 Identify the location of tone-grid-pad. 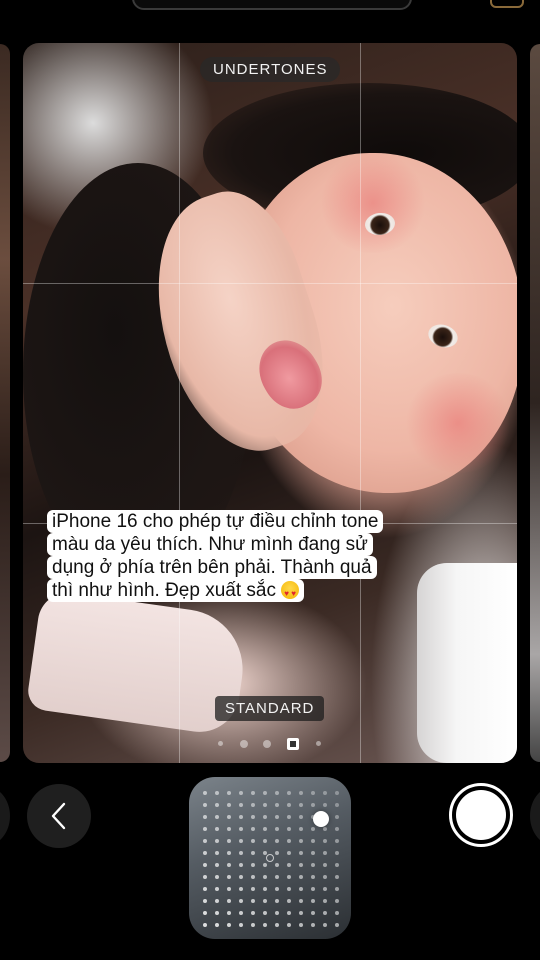
(270, 858).